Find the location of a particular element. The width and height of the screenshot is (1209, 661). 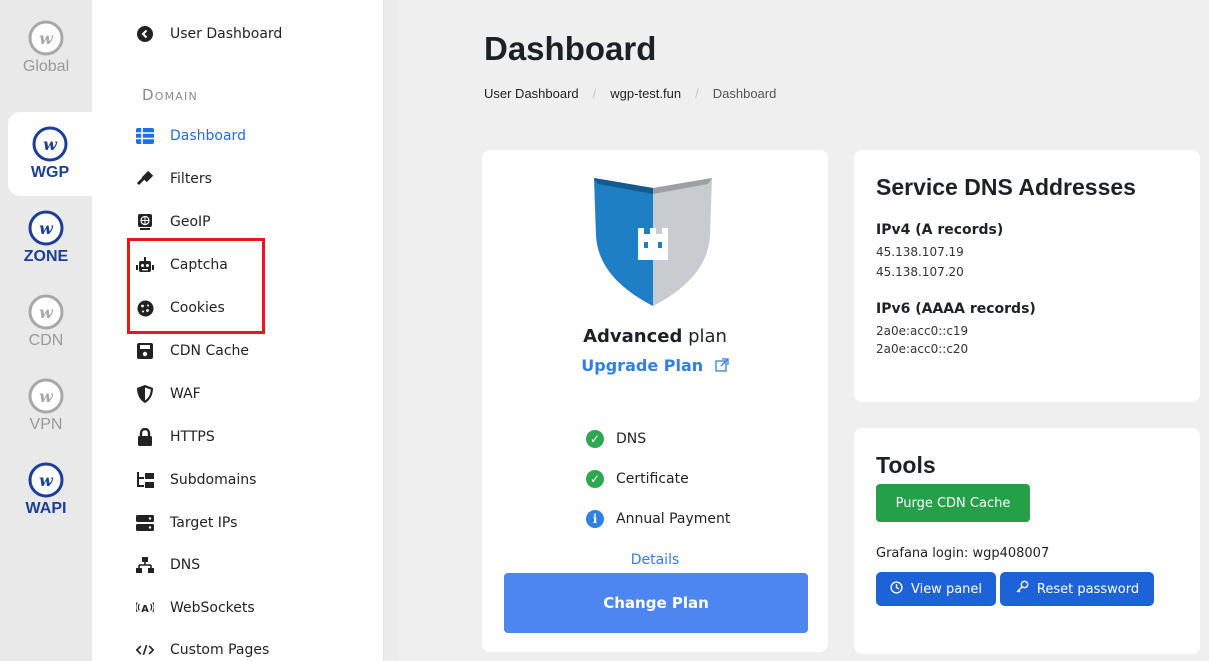

feature-label: Certificate is located at coordinates (652, 479).